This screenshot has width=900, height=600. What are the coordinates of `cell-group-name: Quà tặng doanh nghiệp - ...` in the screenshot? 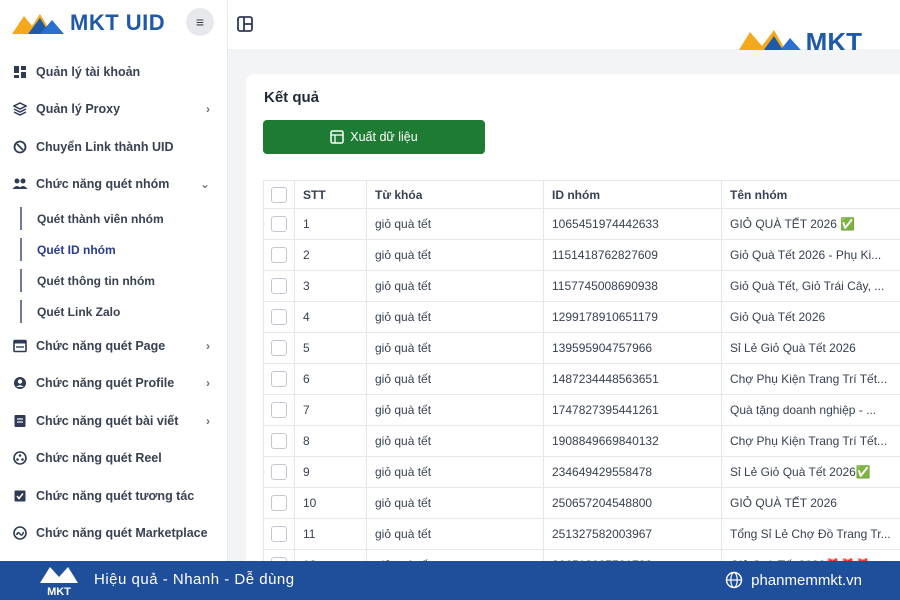 It's located at (811, 410).